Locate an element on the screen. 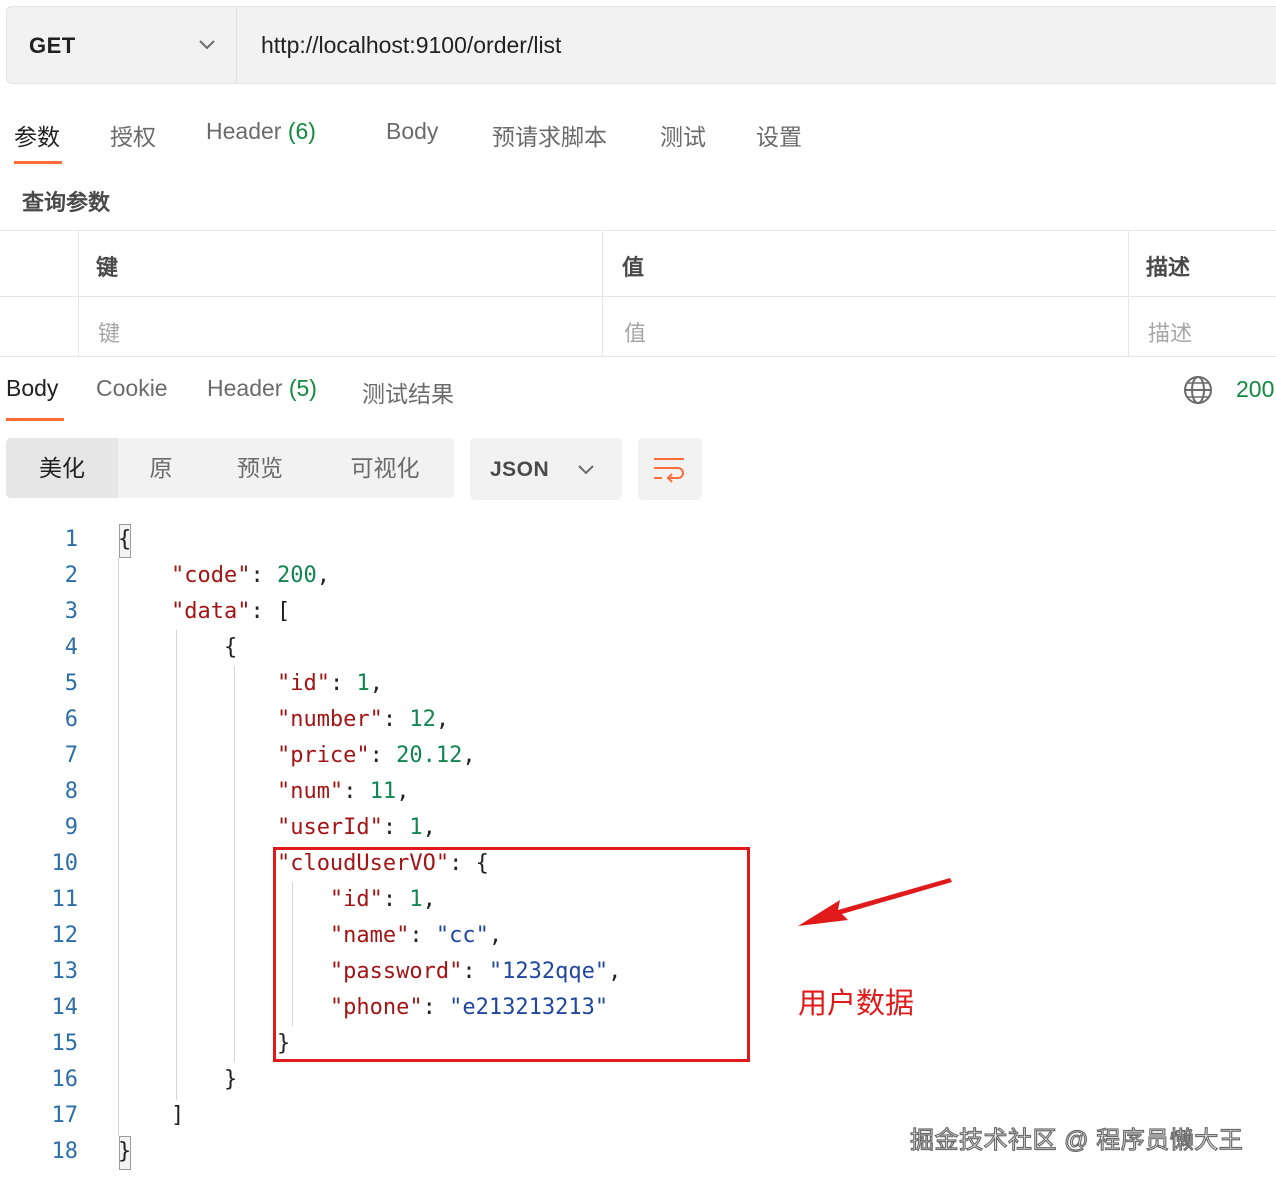  tab-body: Body is located at coordinates (412, 131).